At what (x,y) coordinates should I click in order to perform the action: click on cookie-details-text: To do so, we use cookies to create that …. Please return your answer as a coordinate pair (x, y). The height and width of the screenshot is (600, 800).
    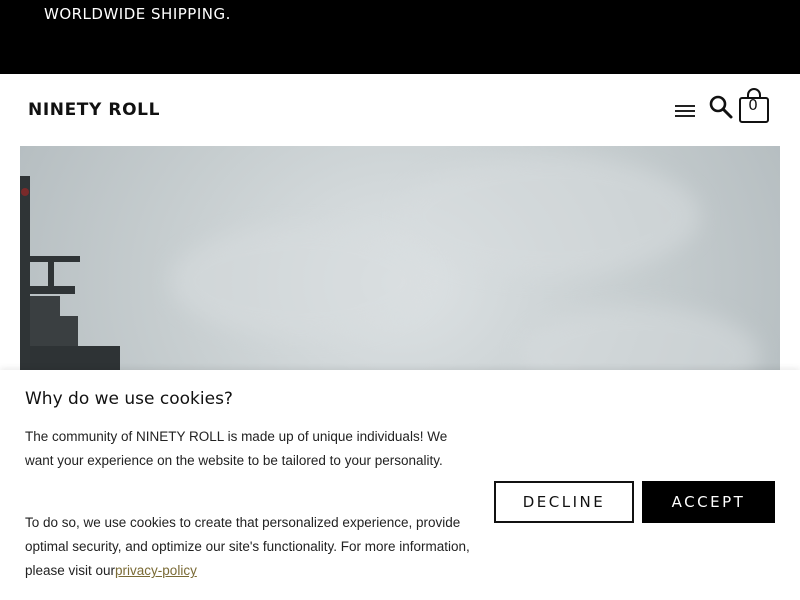
    Looking at the image, I should click on (247, 546).